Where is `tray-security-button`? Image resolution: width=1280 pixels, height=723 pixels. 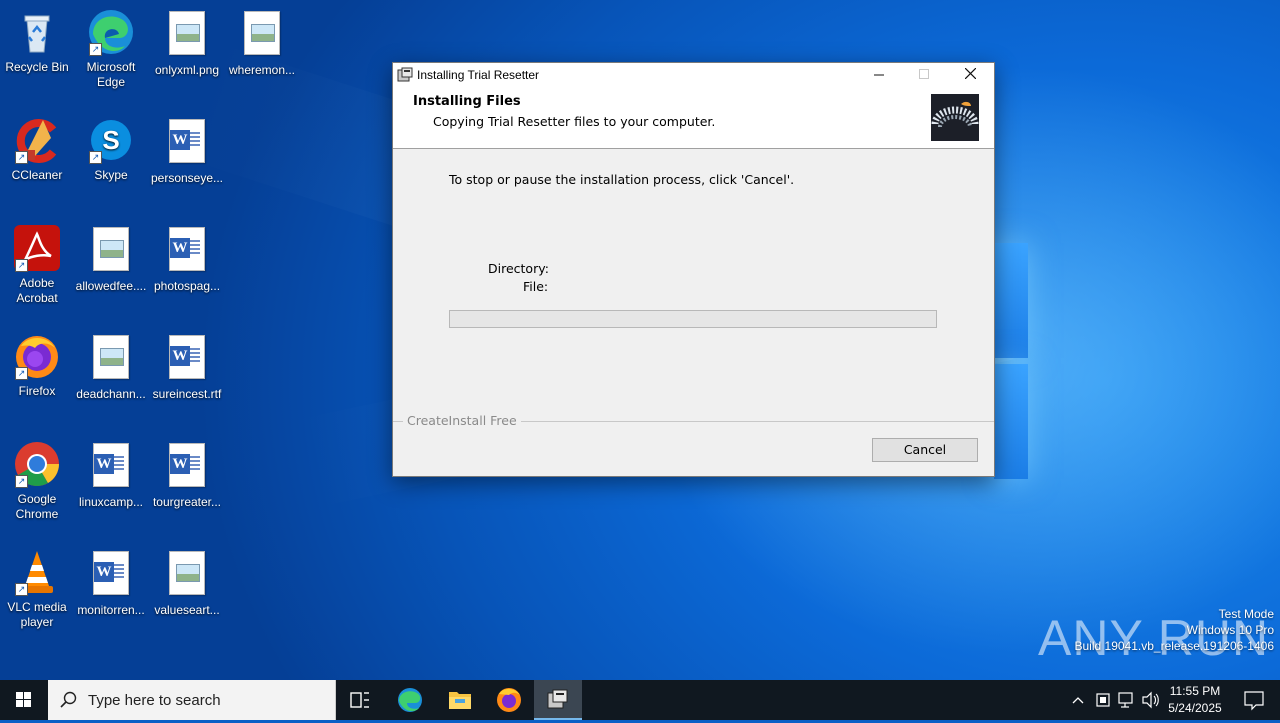
tray-security-button is located at coordinates (1103, 700).